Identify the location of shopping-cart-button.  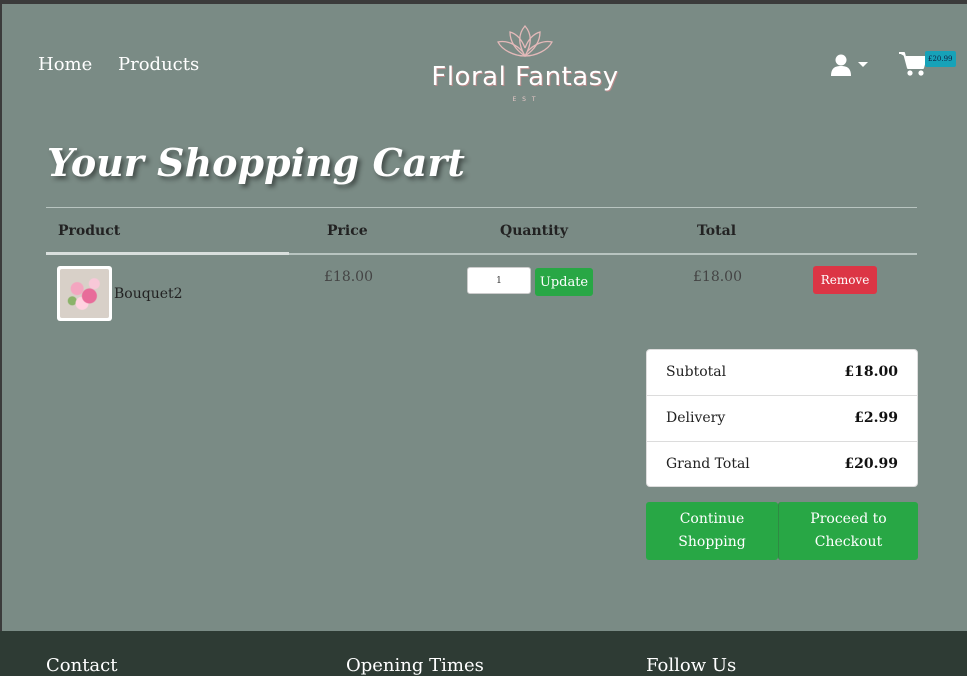
(913, 64).